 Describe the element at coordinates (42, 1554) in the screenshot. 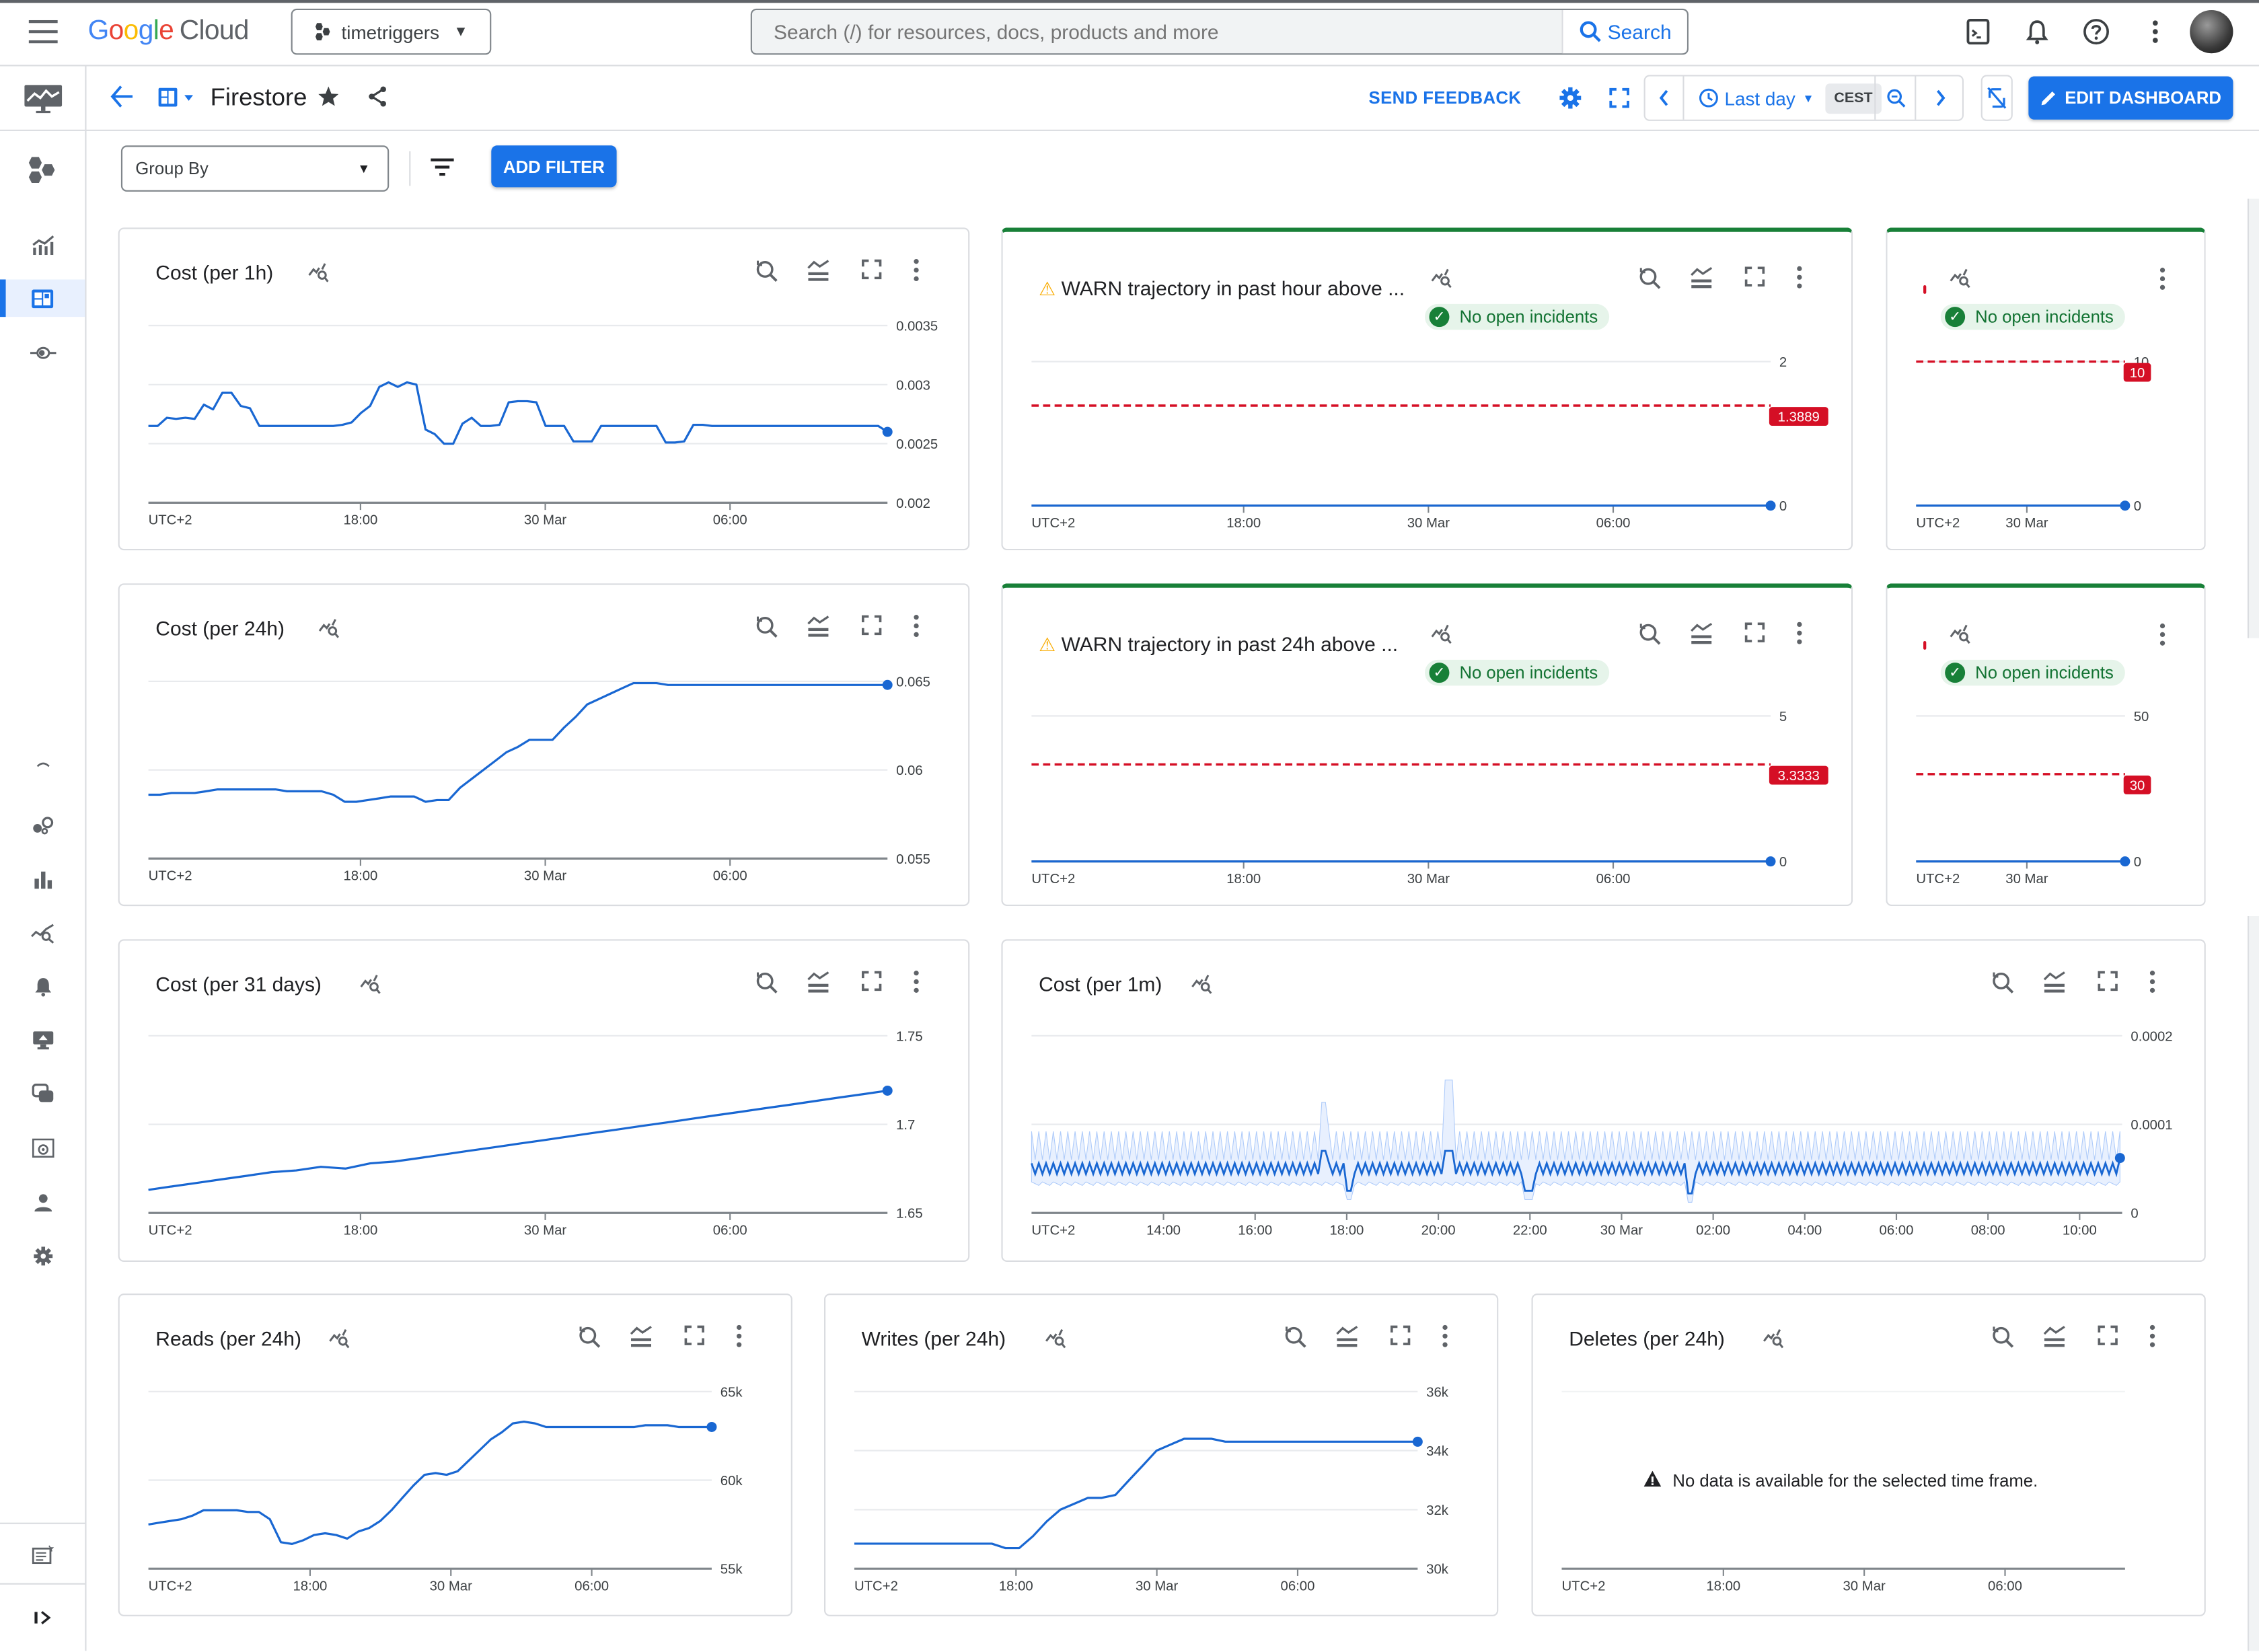

I see `sidebar-item-release-notes` at that location.